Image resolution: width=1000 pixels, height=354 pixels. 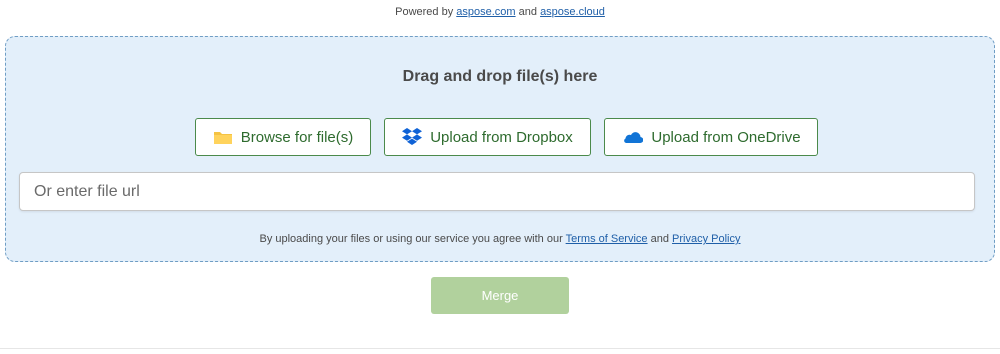 I want to click on upload-onedrive-button: Upload from OneDrive, so click(x=711, y=137).